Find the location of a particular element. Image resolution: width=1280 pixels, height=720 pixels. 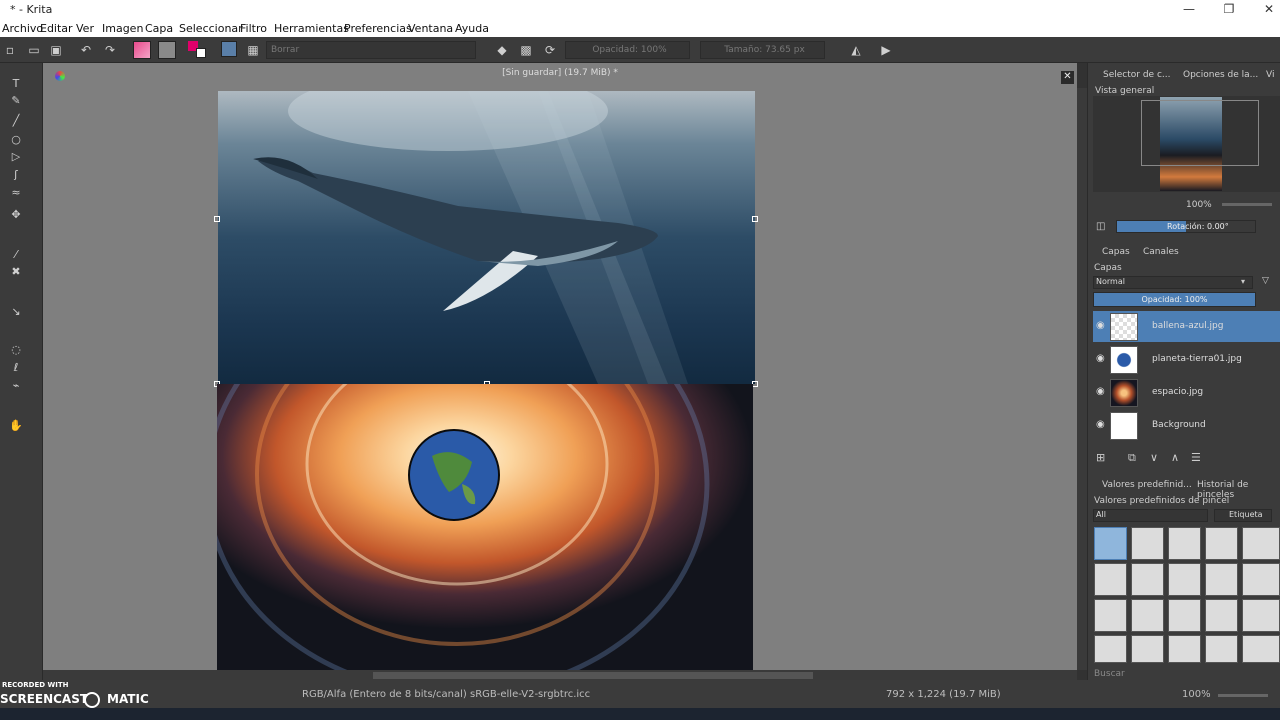

horizontal-scroll-thumb is located at coordinates (593, 675).